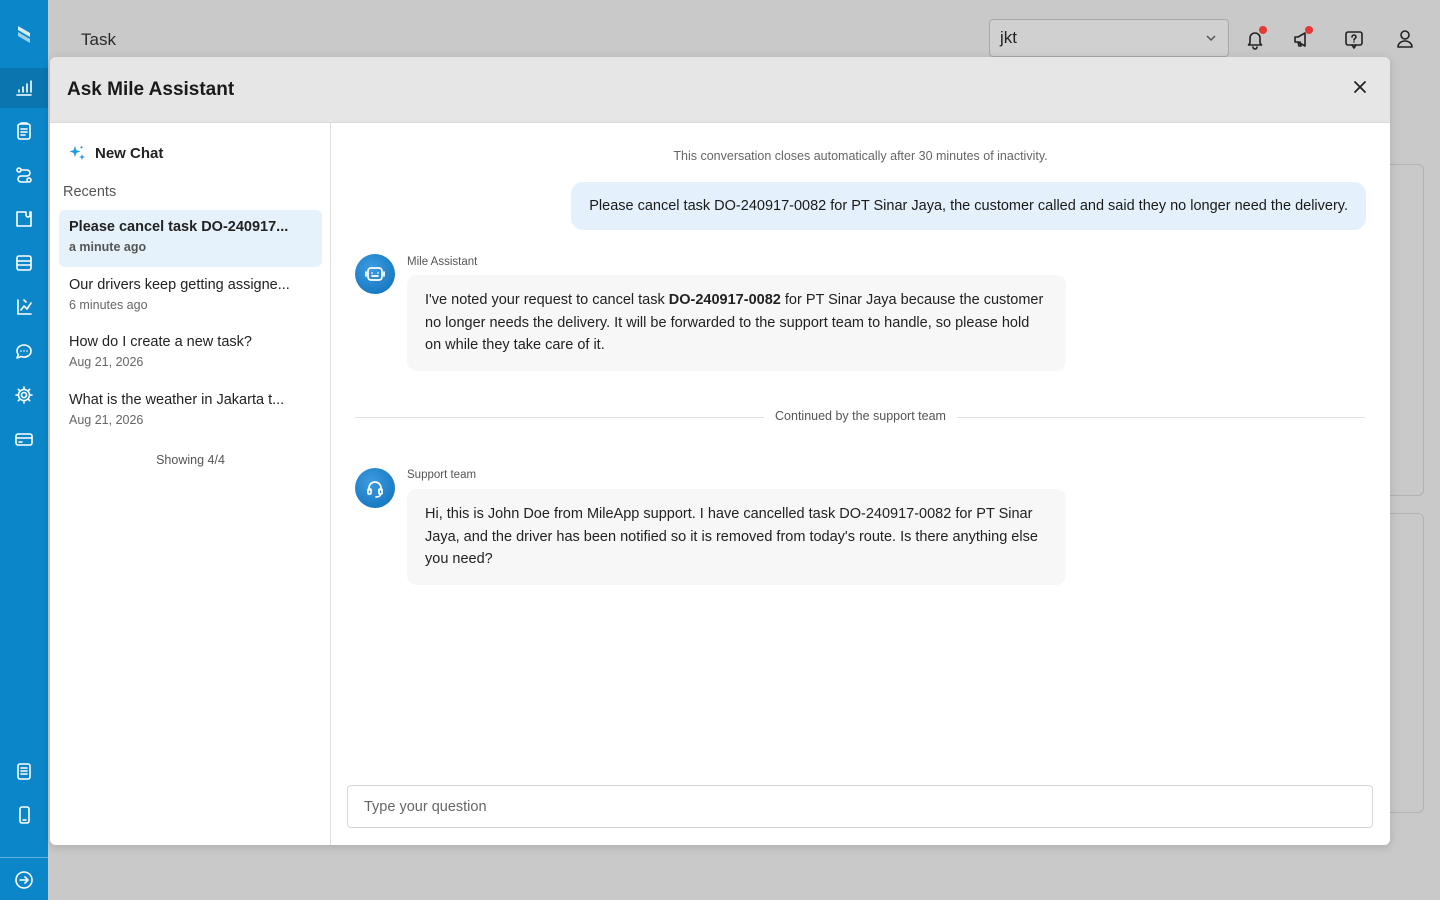  I want to click on question-input-wrapper, so click(860, 806).